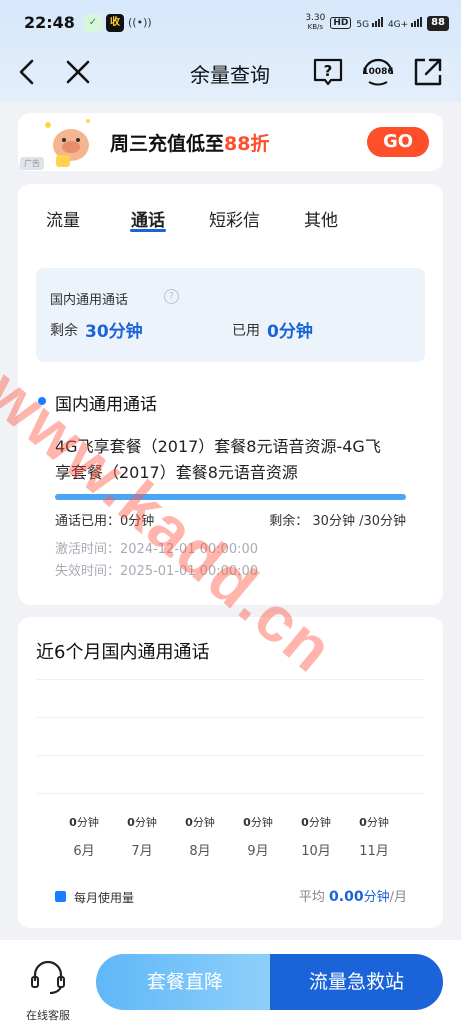 The image size is (461, 1024). I want to click on legend-swatch, so click(60, 896).